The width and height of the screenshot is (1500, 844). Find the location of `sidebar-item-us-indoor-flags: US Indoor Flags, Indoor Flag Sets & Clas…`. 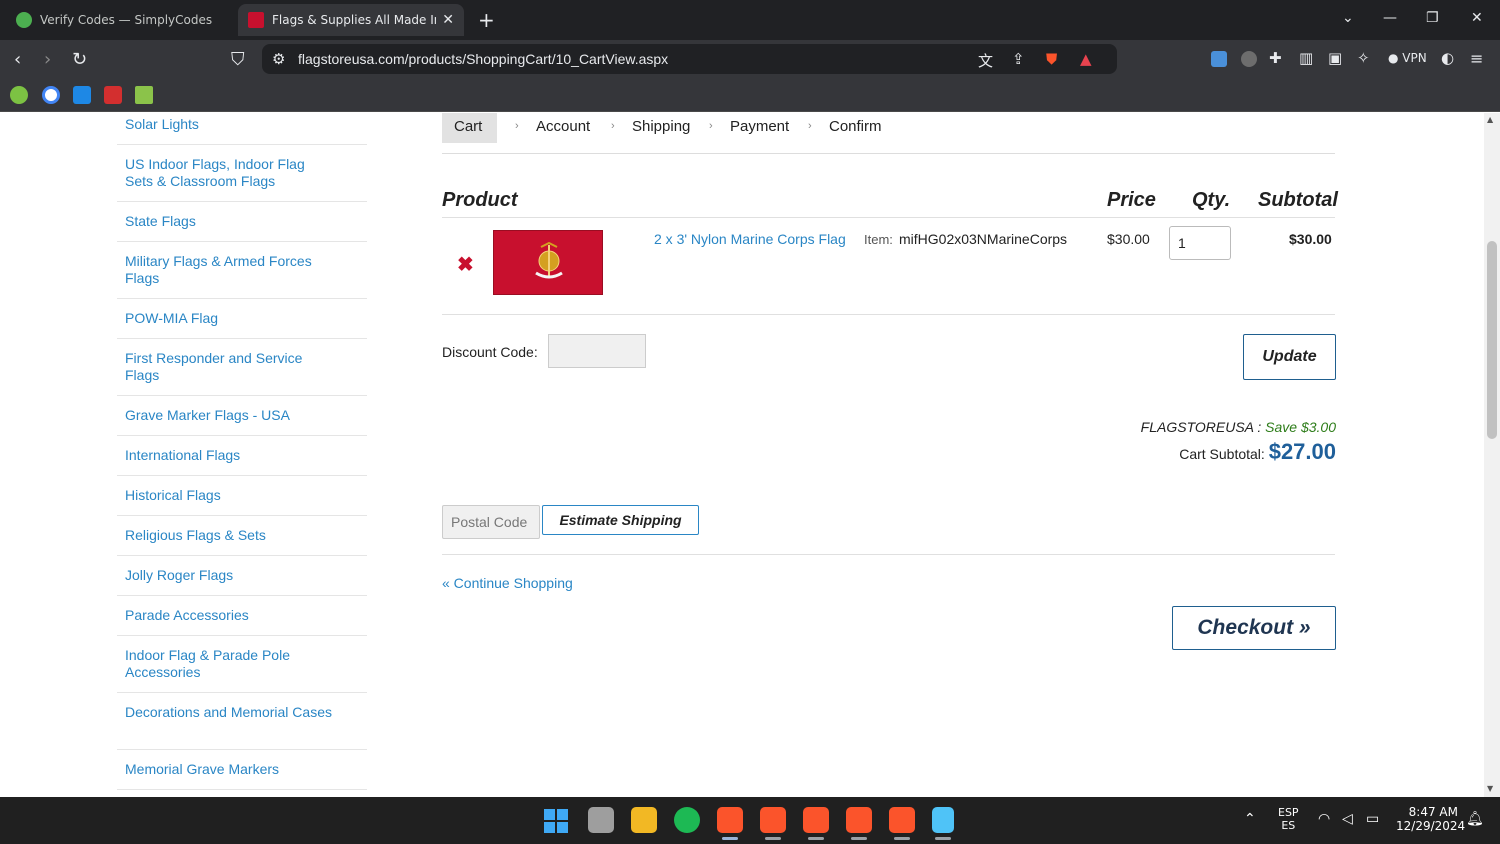

sidebar-item-us-indoor-flags: US Indoor Flags, Indoor Flag Sets & Clas… is located at coordinates (230, 173).